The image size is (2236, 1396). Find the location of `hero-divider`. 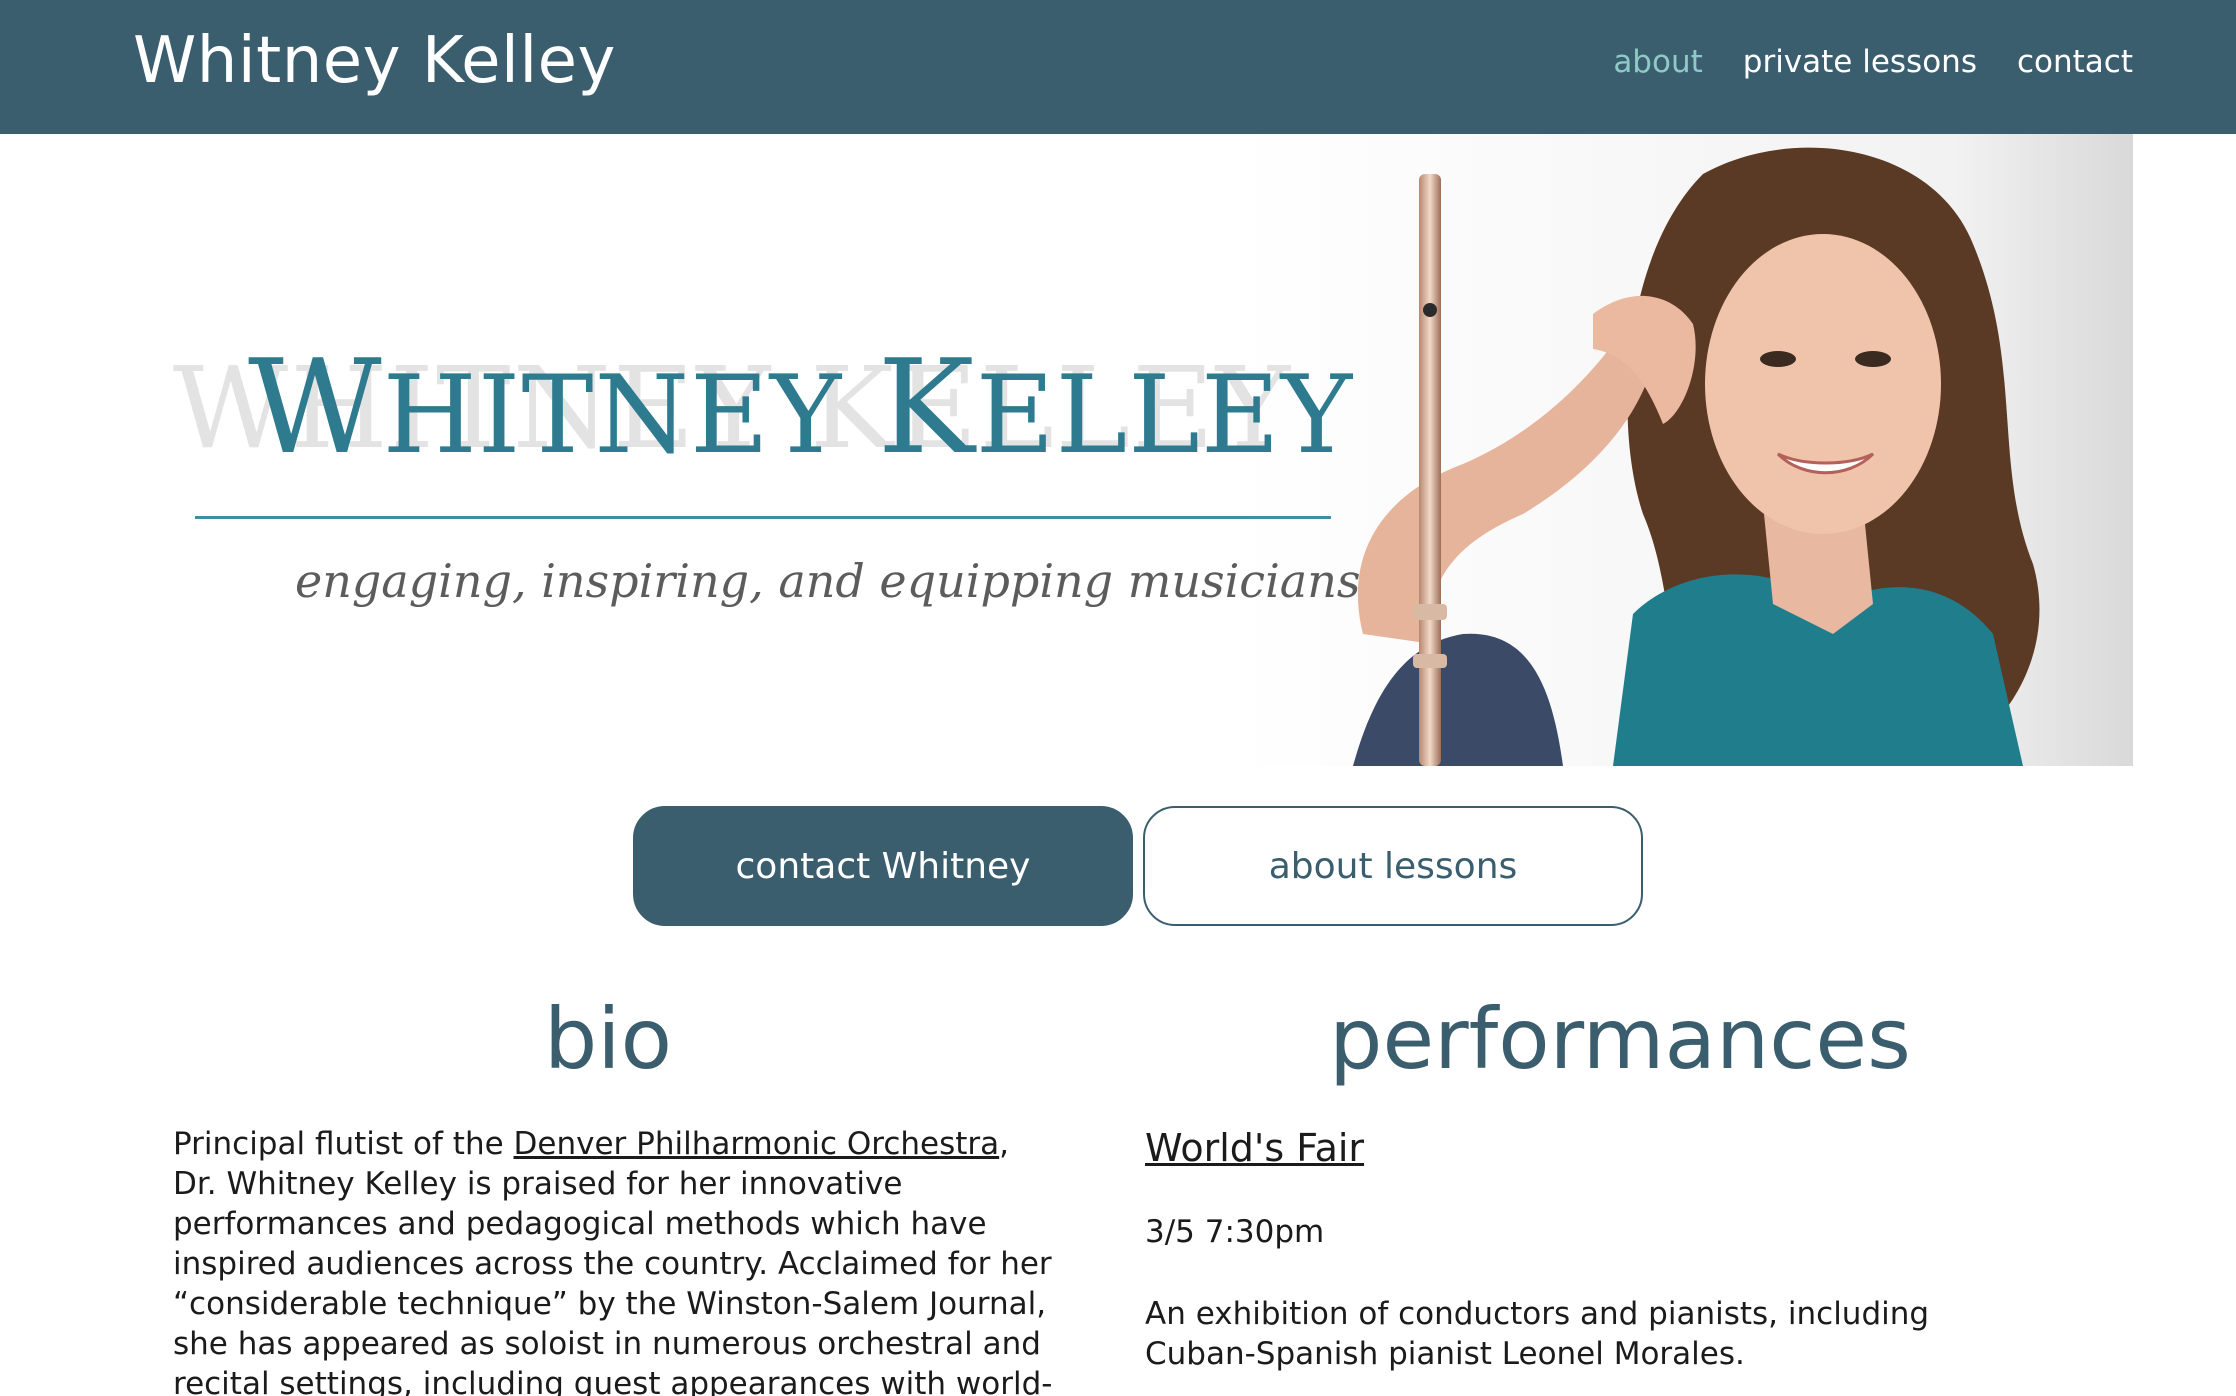

hero-divider is located at coordinates (763, 517).